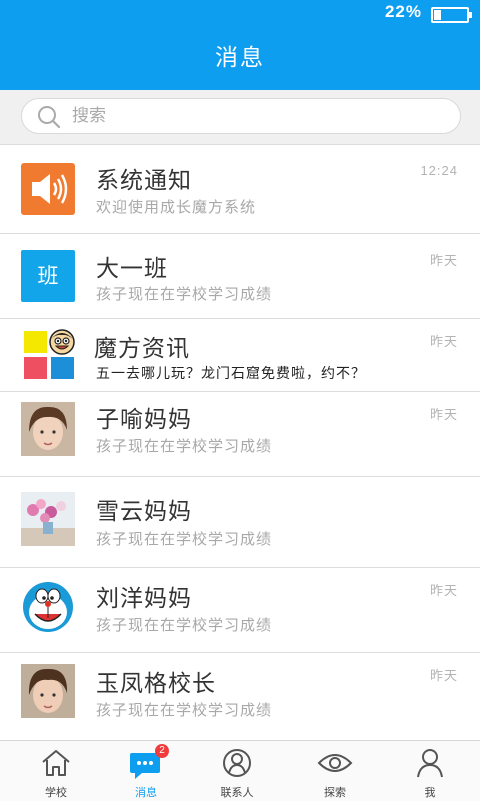 The width and height of the screenshot is (480, 801). Describe the element at coordinates (430, 763) in the screenshot. I see `person-icon` at that location.